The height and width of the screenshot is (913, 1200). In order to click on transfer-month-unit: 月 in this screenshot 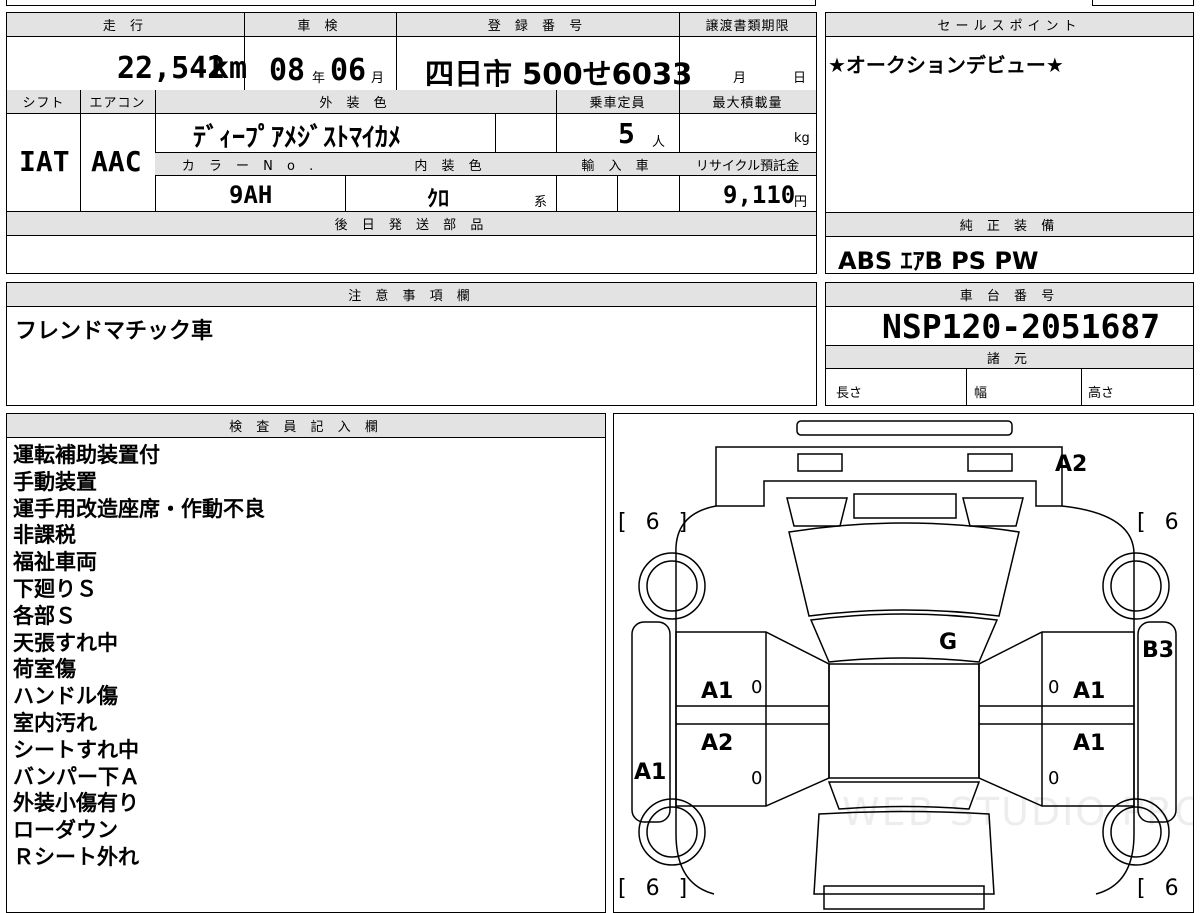, I will do `click(740, 78)`.